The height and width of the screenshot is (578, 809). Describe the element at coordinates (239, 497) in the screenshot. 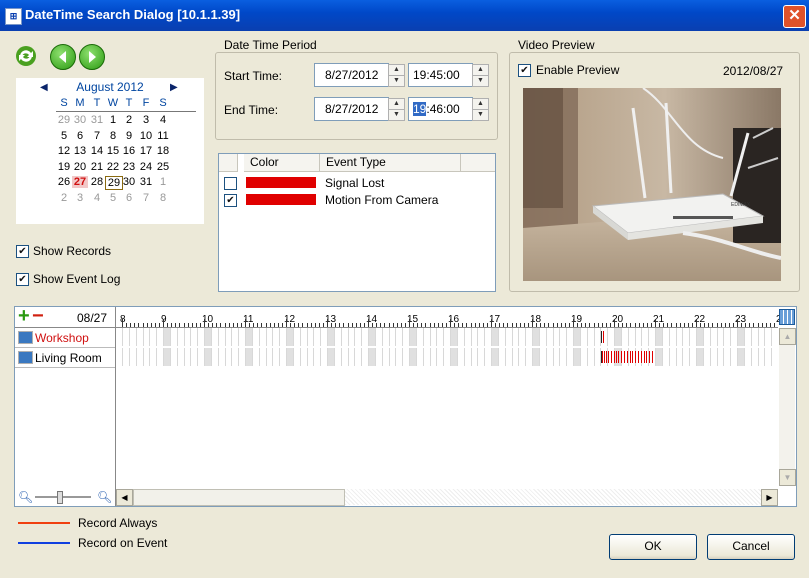

I see `scroll-thumb` at that location.